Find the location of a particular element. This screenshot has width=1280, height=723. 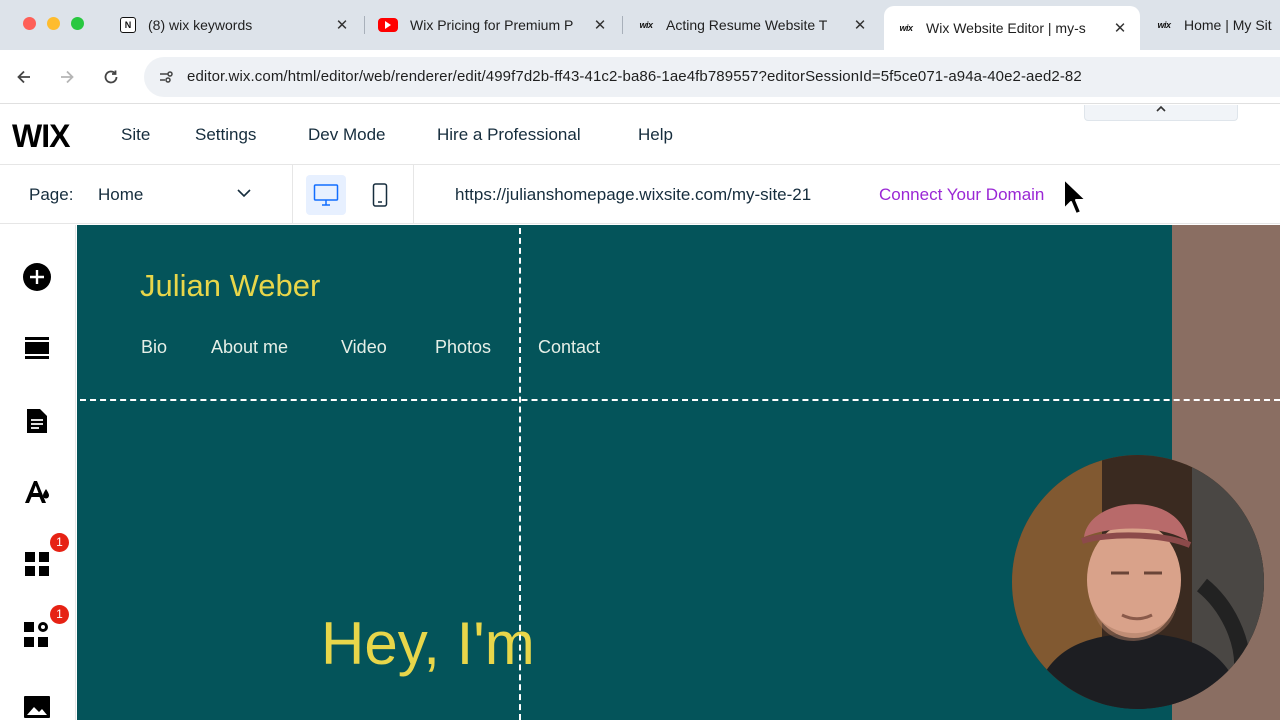

left-toolbar: 1 1 is located at coordinates (38, 472).